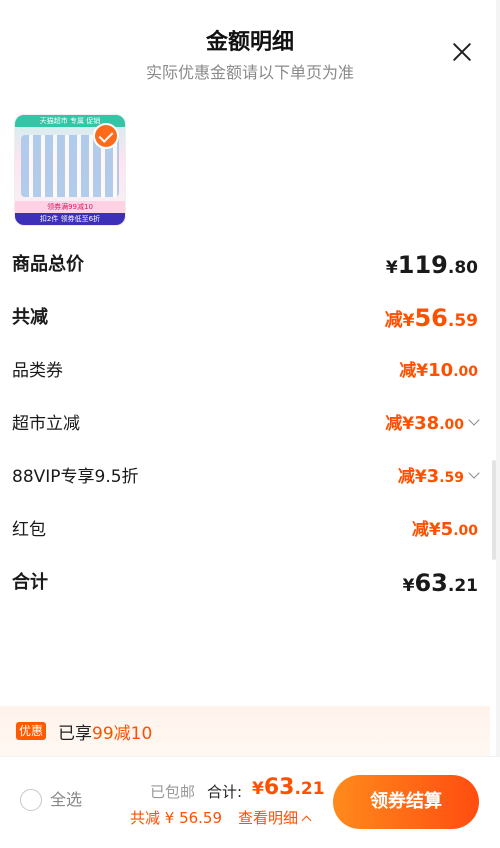 The image size is (500, 848). Describe the element at coordinates (245, 731) in the screenshot. I see `promo-banner: 优惠 已享99减10` at that location.